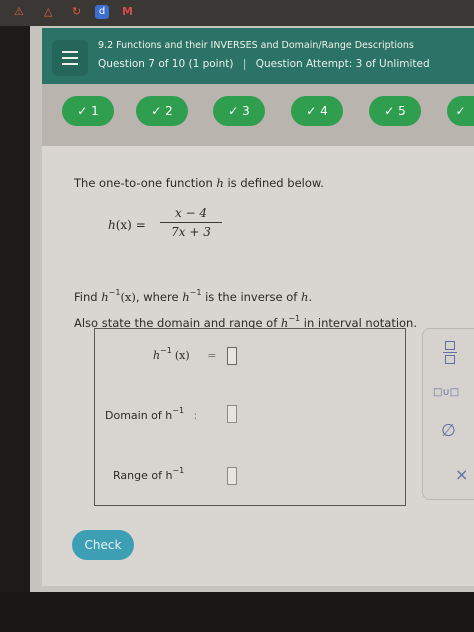 The width and height of the screenshot is (474, 632). I want to click on question-pill-5: ✓ 5, so click(395, 111).